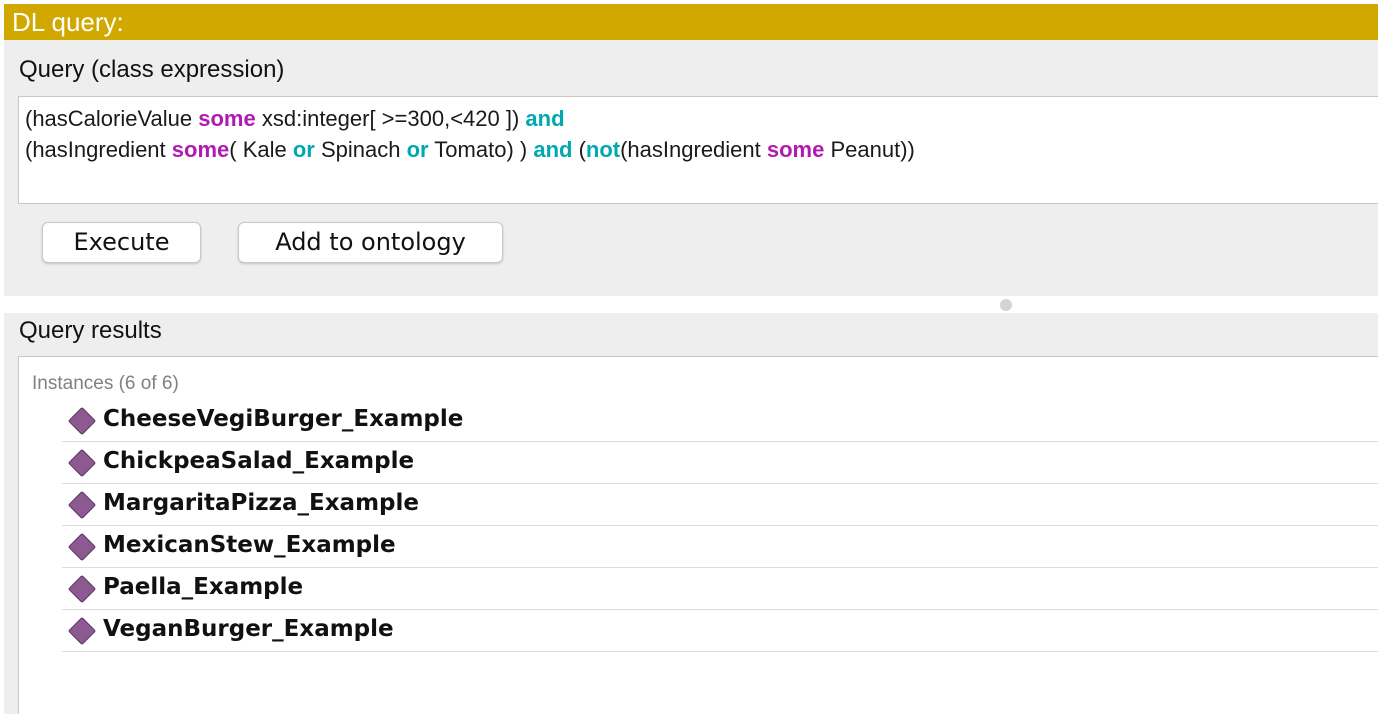 The width and height of the screenshot is (1378, 714). What do you see at coordinates (720, 463) in the screenshot?
I see `instance-row: ChickpeaSalad_Example` at bounding box center [720, 463].